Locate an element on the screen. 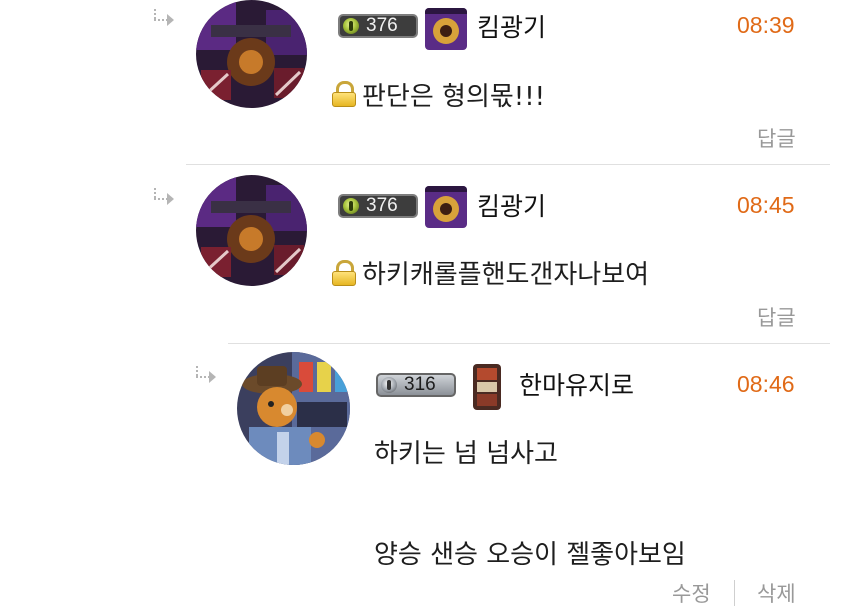 The width and height of the screenshot is (850, 610). edit-button: 수정 is located at coordinates (691, 593).